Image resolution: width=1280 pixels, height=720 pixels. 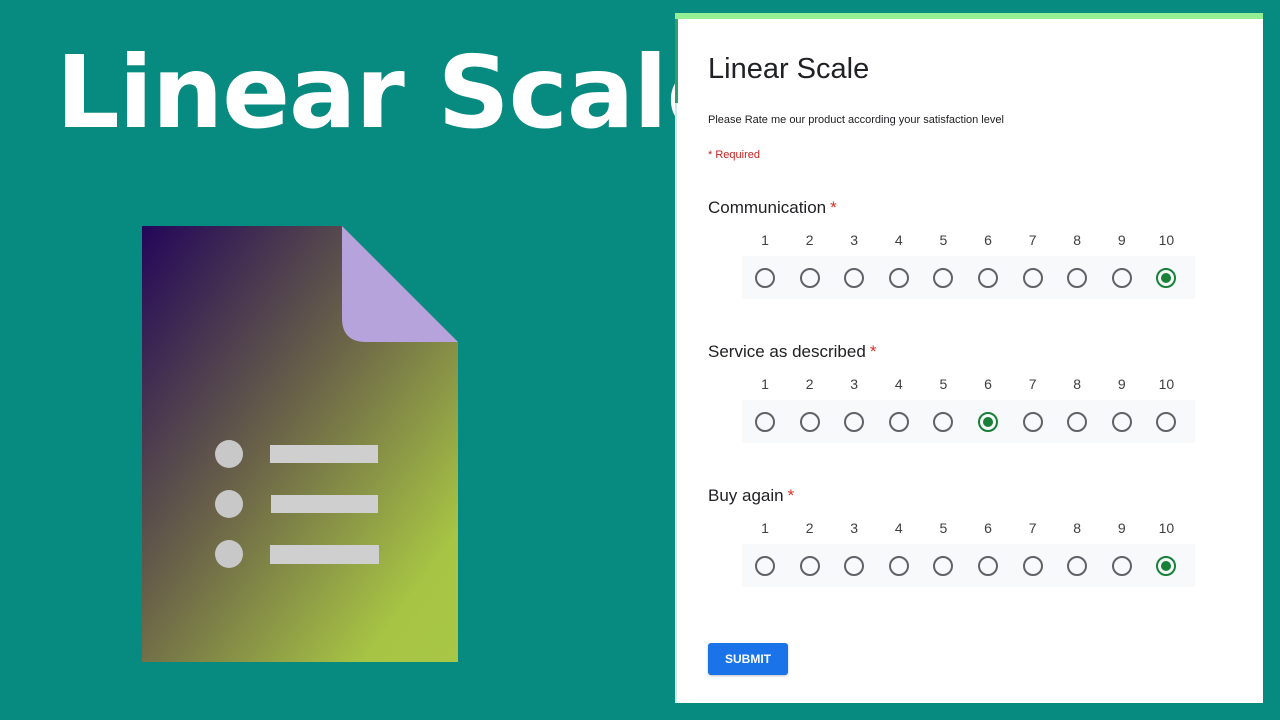 I want to click on document-fold, so click(x=400, y=284).